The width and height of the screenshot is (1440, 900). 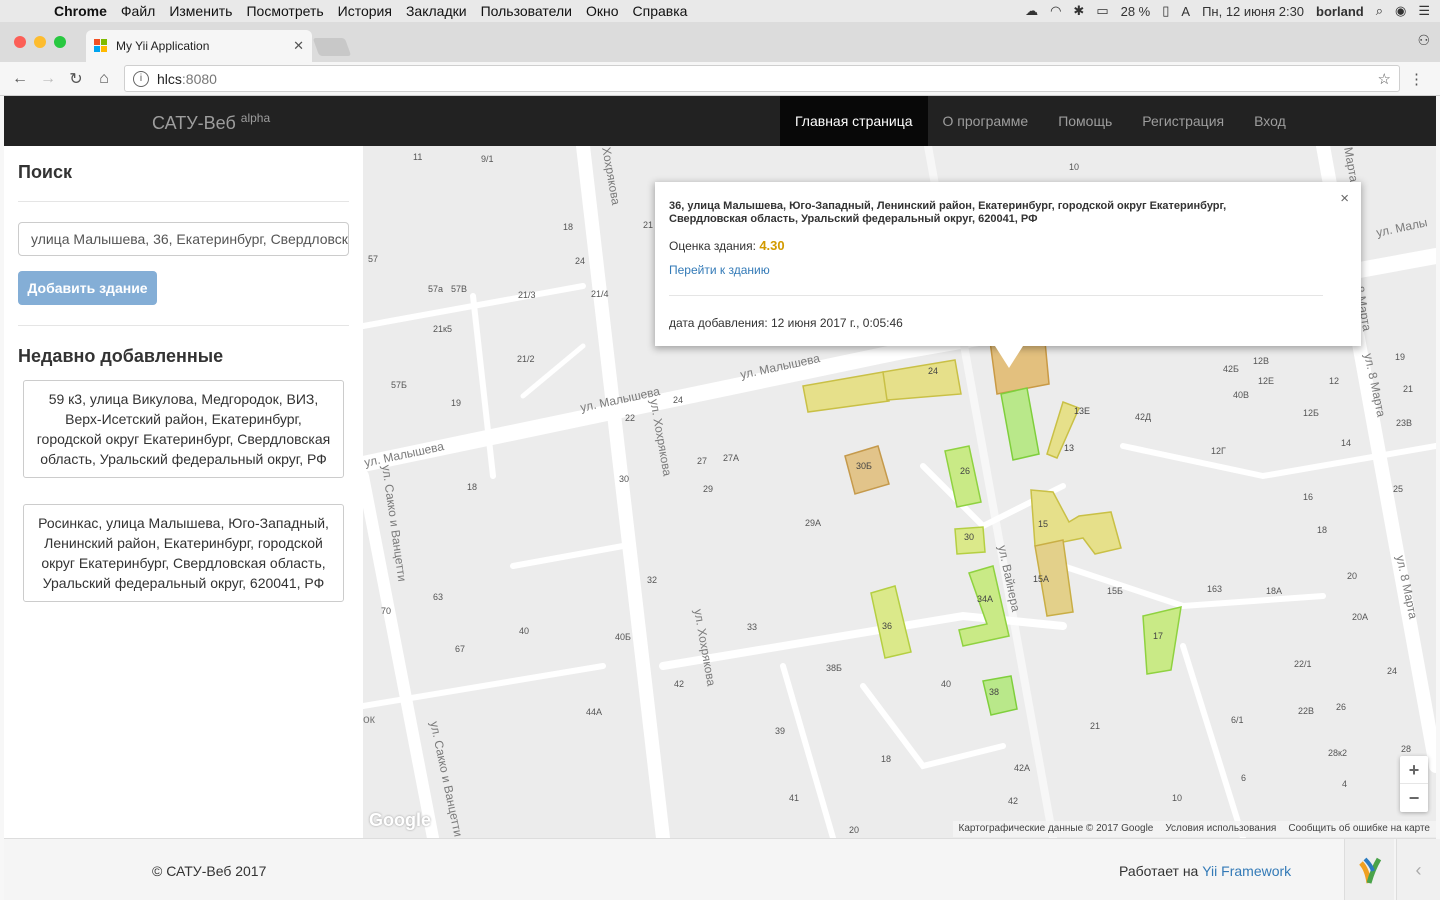 I want to click on creative-cloud-icon: ☁, so click(x=1031, y=11).